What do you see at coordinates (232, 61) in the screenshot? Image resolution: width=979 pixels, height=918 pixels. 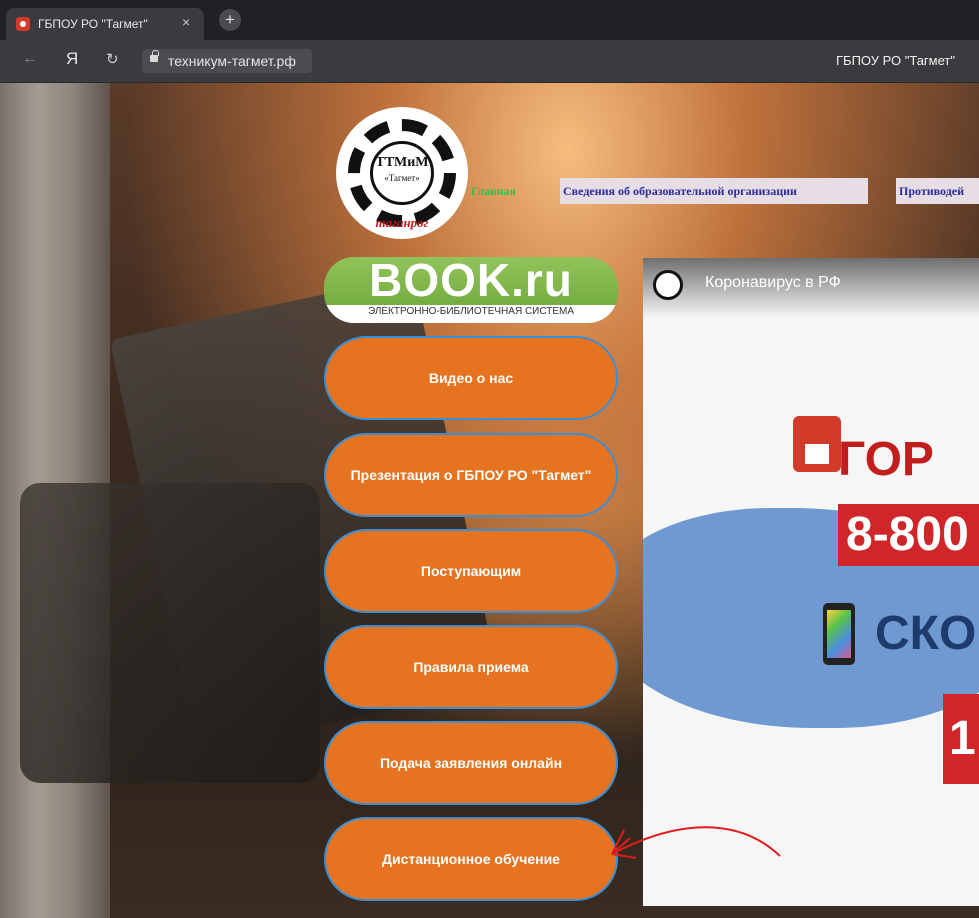 I see `url-text: техникум-тагмет.рф` at bounding box center [232, 61].